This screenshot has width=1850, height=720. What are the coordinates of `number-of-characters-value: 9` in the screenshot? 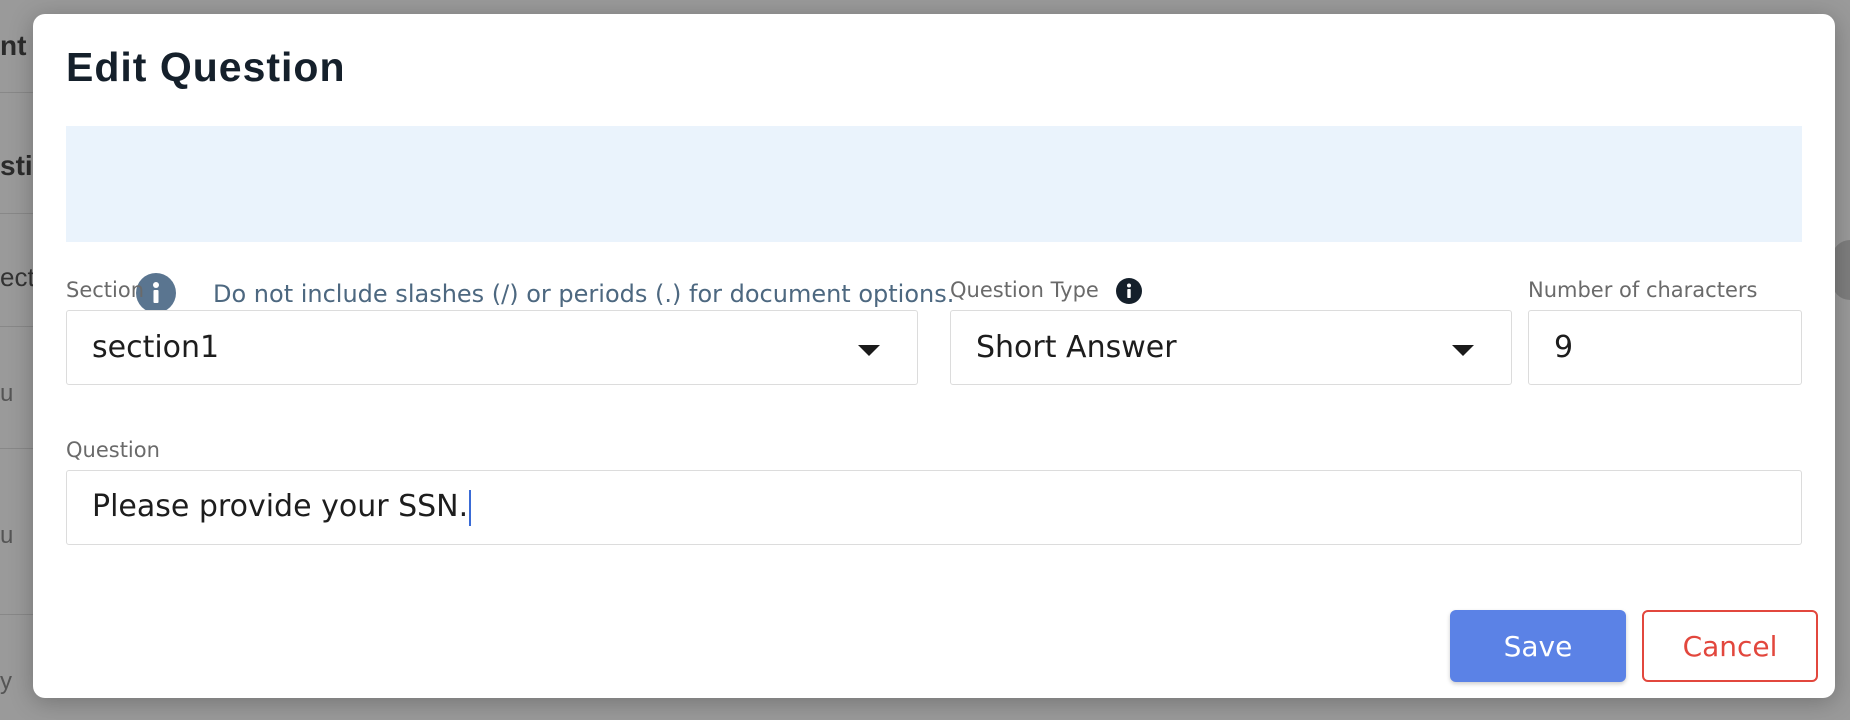 It's located at (1564, 347).